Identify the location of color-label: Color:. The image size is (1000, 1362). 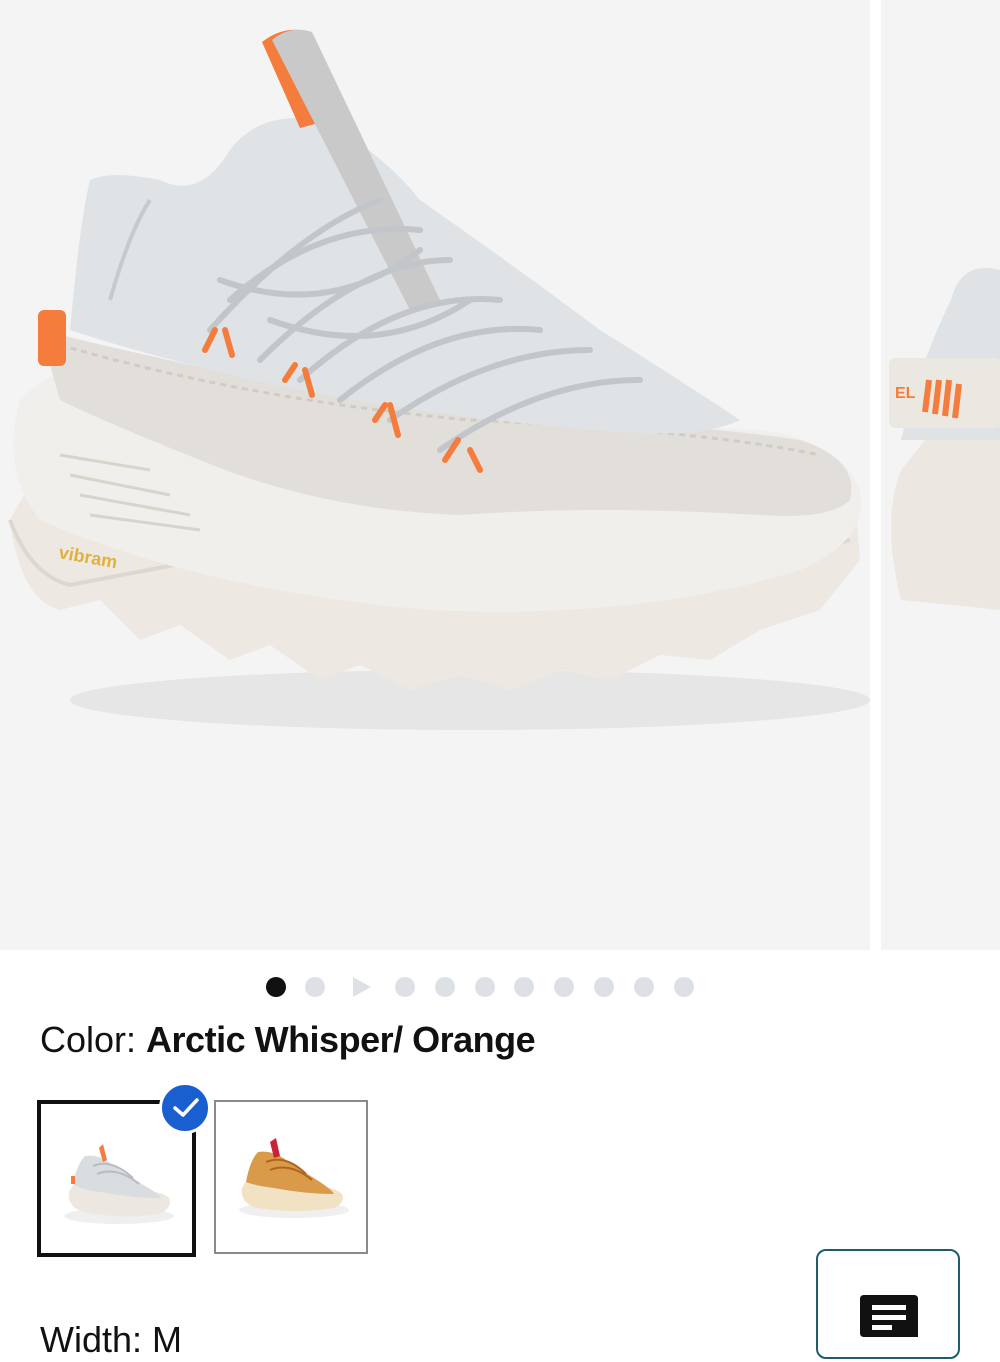
(88, 1039).